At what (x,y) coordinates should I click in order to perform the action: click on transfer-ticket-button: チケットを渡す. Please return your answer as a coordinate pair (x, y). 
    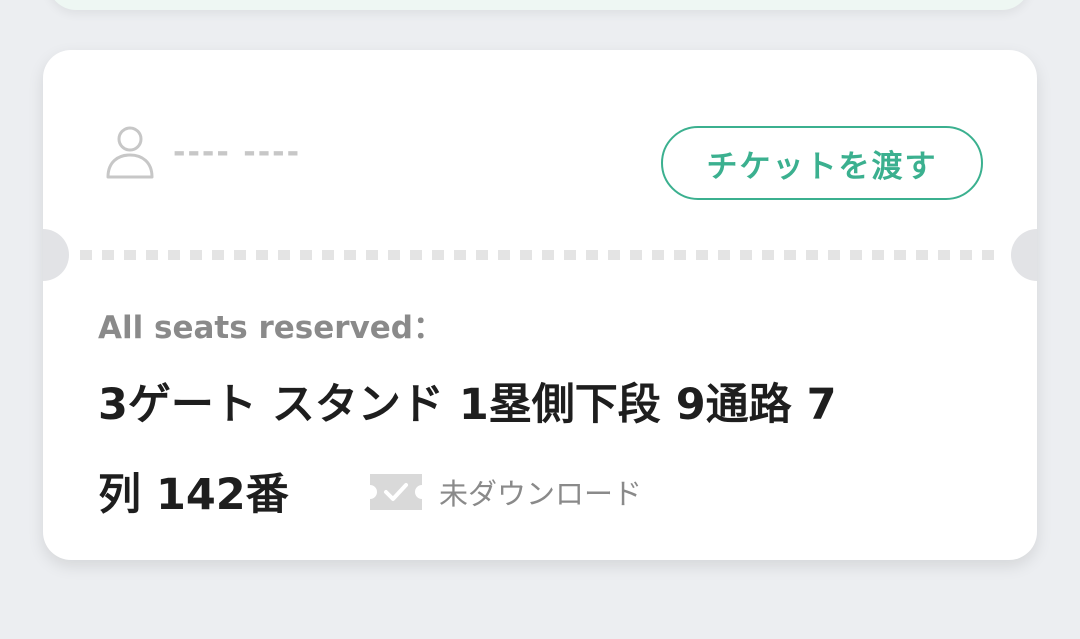
    Looking at the image, I should click on (822, 163).